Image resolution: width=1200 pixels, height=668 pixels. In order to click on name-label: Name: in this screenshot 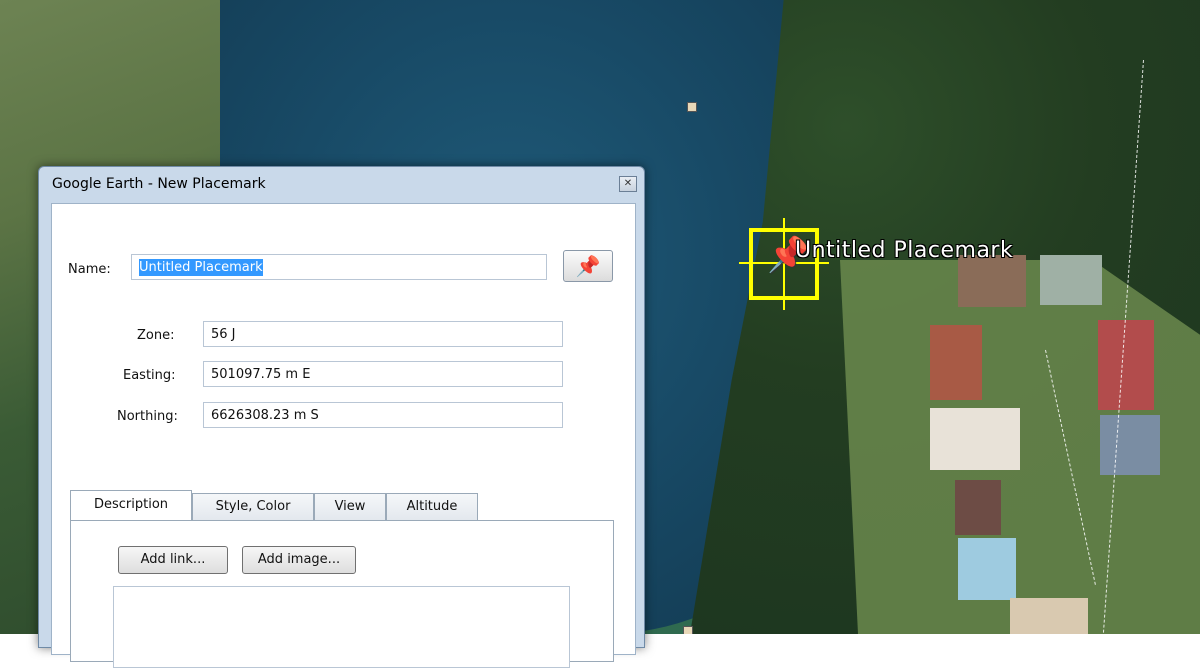, I will do `click(89, 269)`.